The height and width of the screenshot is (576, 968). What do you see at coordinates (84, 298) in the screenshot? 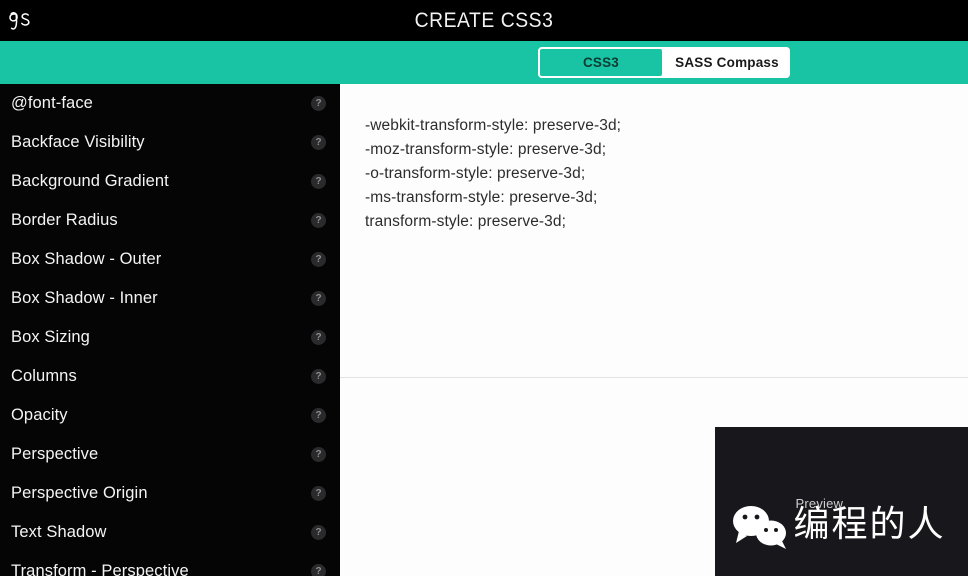
I see `sidebar-item-label: Box Shadow - Inner` at bounding box center [84, 298].